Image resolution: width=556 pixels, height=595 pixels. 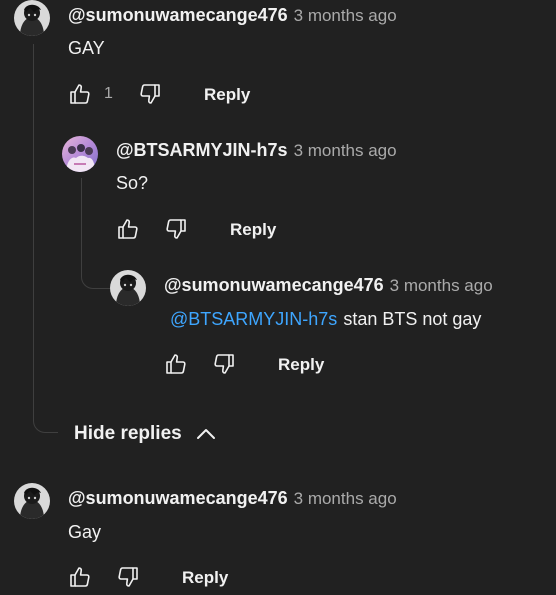 I want to click on comment-header: @BTSARMYJIN-h7s 3 months ago, so click(x=256, y=150).